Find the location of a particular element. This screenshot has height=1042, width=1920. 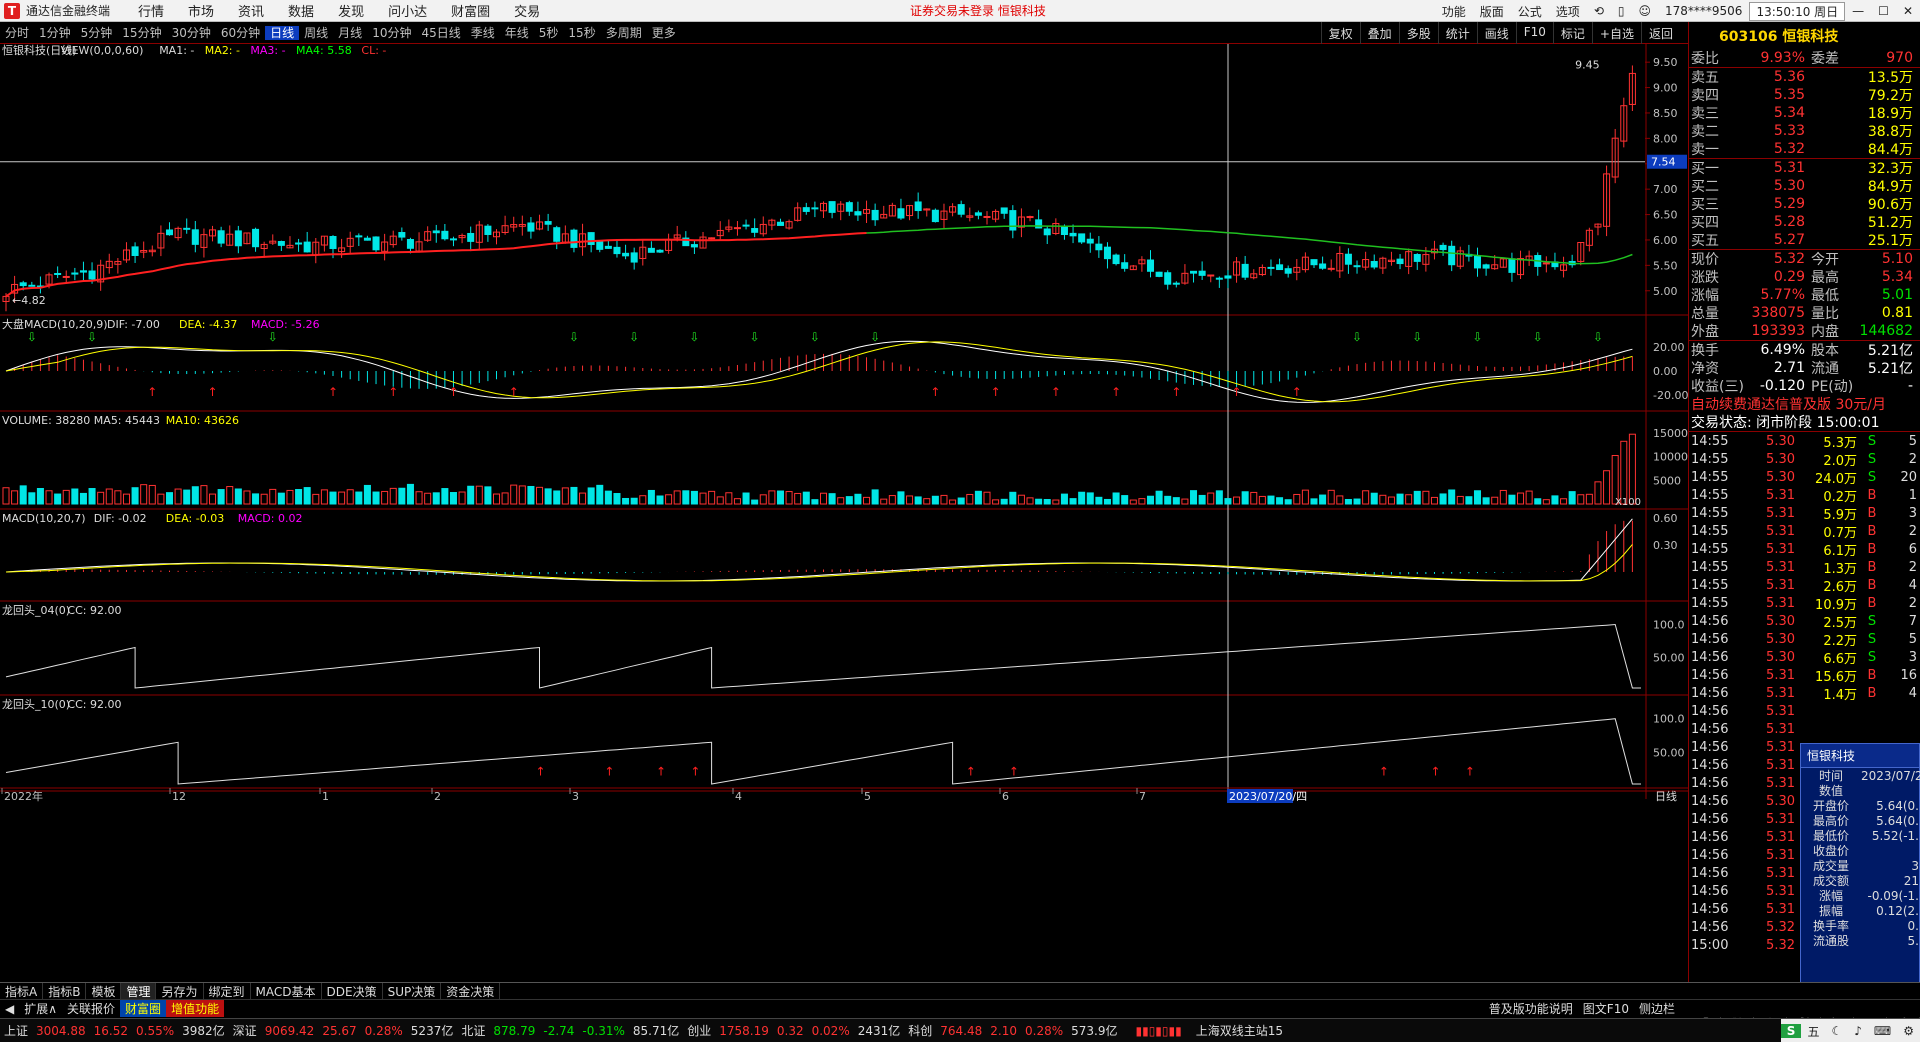

ime-bar: S 五 ☾ ♪ ⌨ ⚙ is located at coordinates (1850, 1030).